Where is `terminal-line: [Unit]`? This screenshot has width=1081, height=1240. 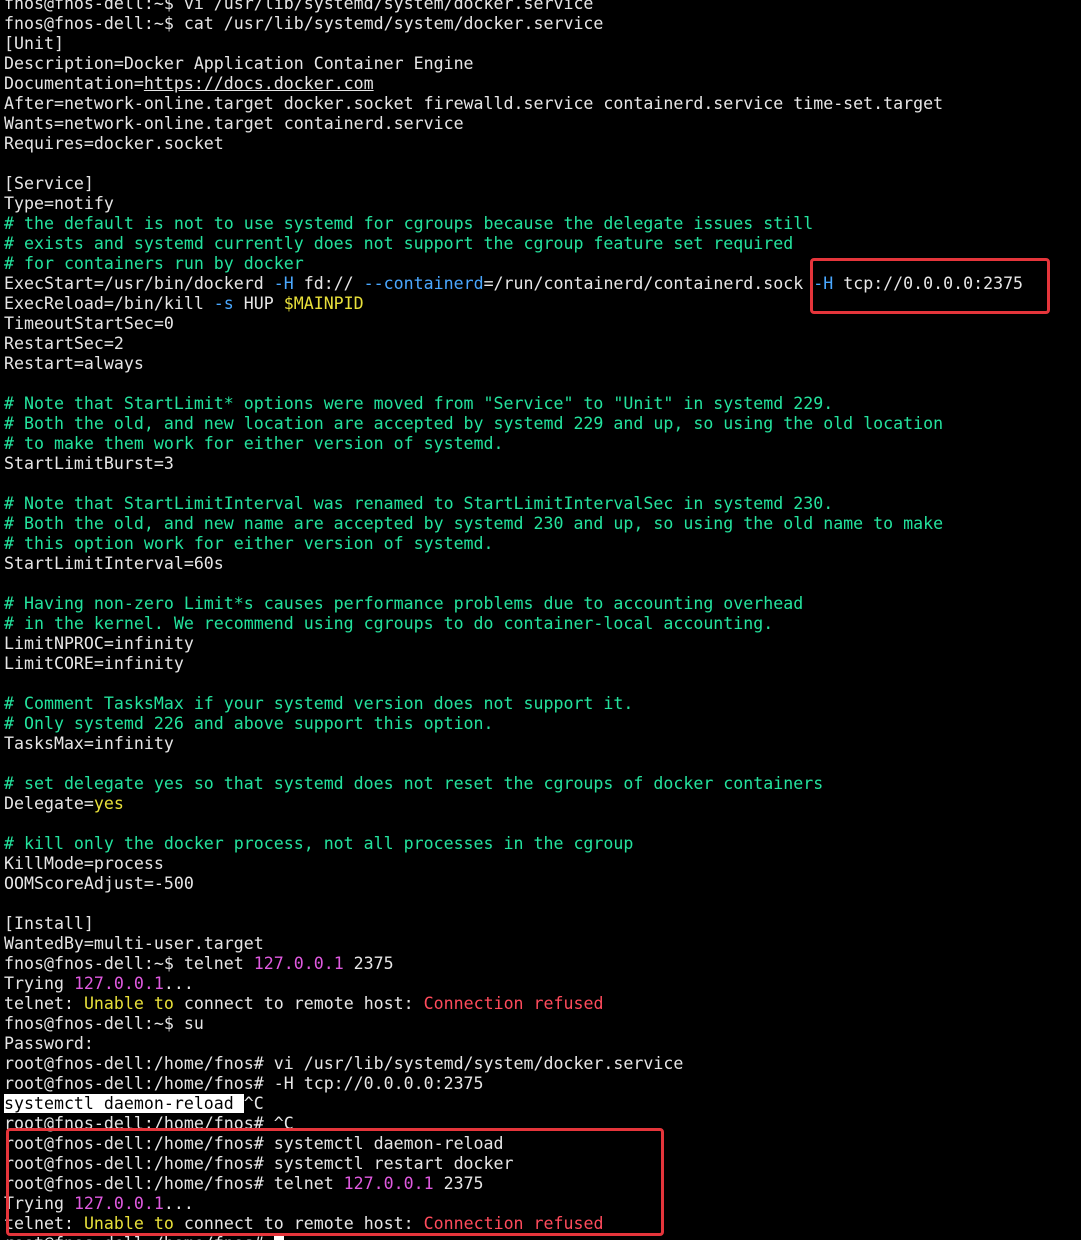 terminal-line: [Unit] is located at coordinates (513, 44).